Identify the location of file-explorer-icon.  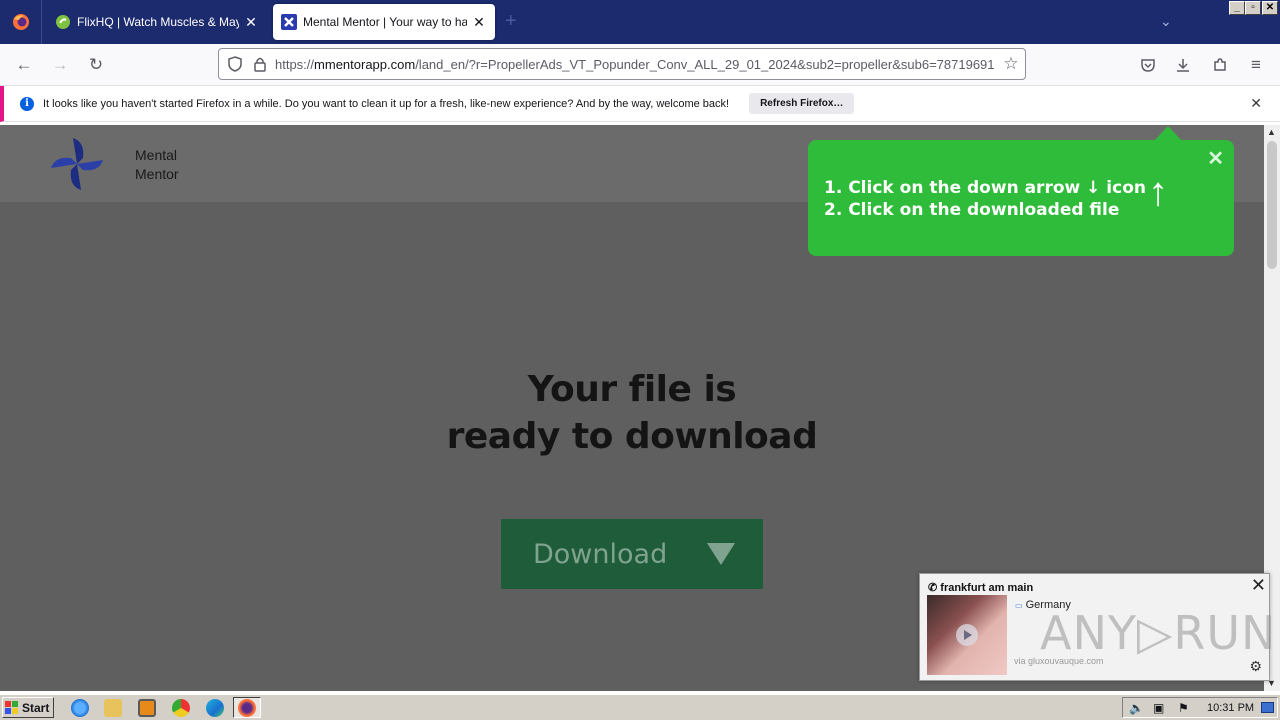
(113, 708).